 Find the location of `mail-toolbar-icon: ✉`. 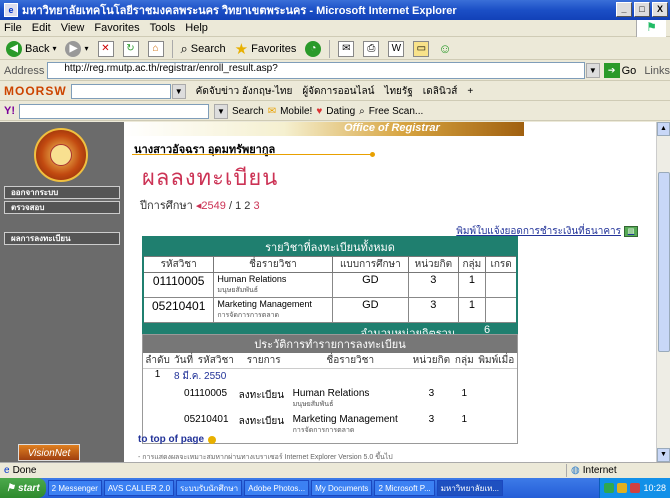

mail-toolbar-icon: ✉ is located at coordinates (272, 111).